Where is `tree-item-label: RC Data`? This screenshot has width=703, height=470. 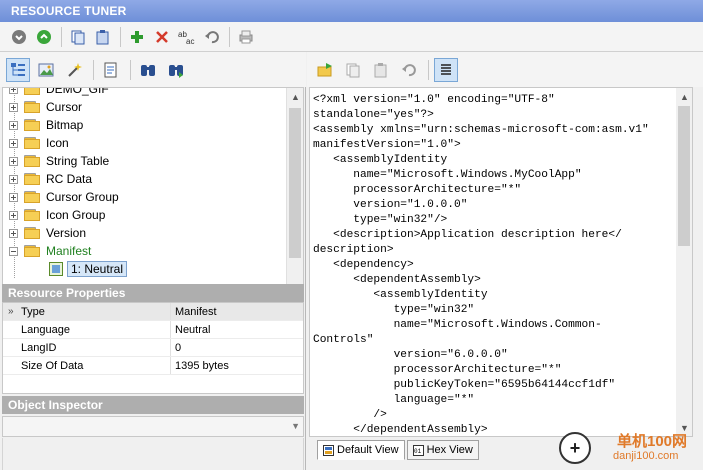 tree-item-label: RC Data is located at coordinates (69, 179).